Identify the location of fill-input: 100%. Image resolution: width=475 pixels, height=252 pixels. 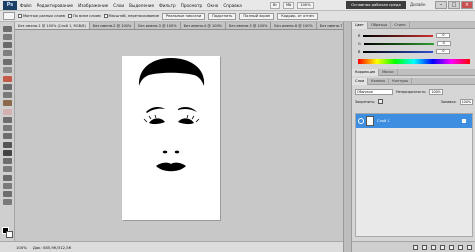
(466, 101).